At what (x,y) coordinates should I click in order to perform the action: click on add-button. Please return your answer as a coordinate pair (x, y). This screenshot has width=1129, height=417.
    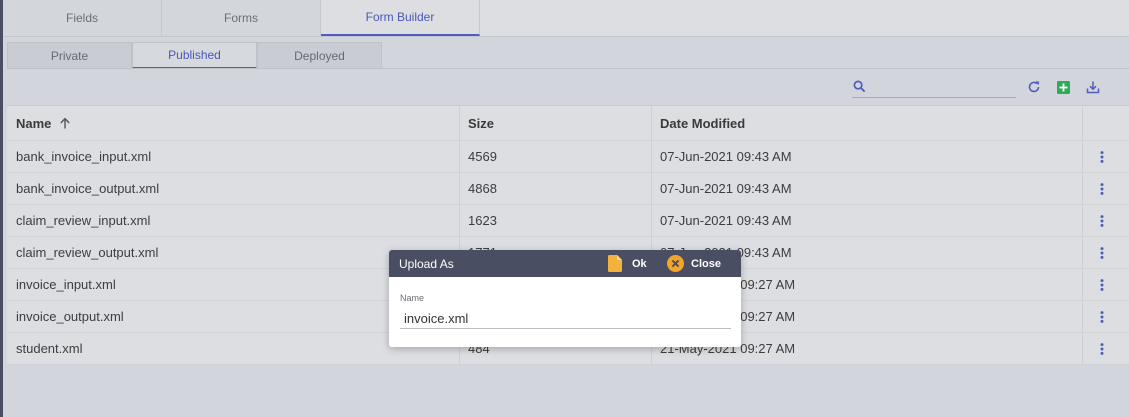
    Looking at the image, I should click on (1063, 87).